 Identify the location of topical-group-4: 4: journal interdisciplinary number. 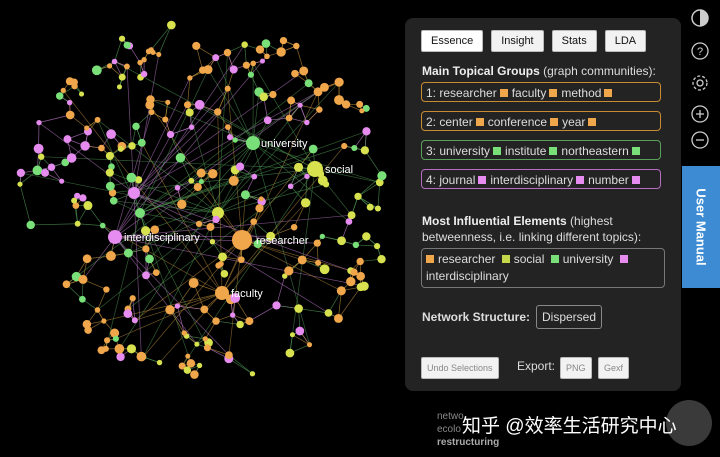
(541, 179).